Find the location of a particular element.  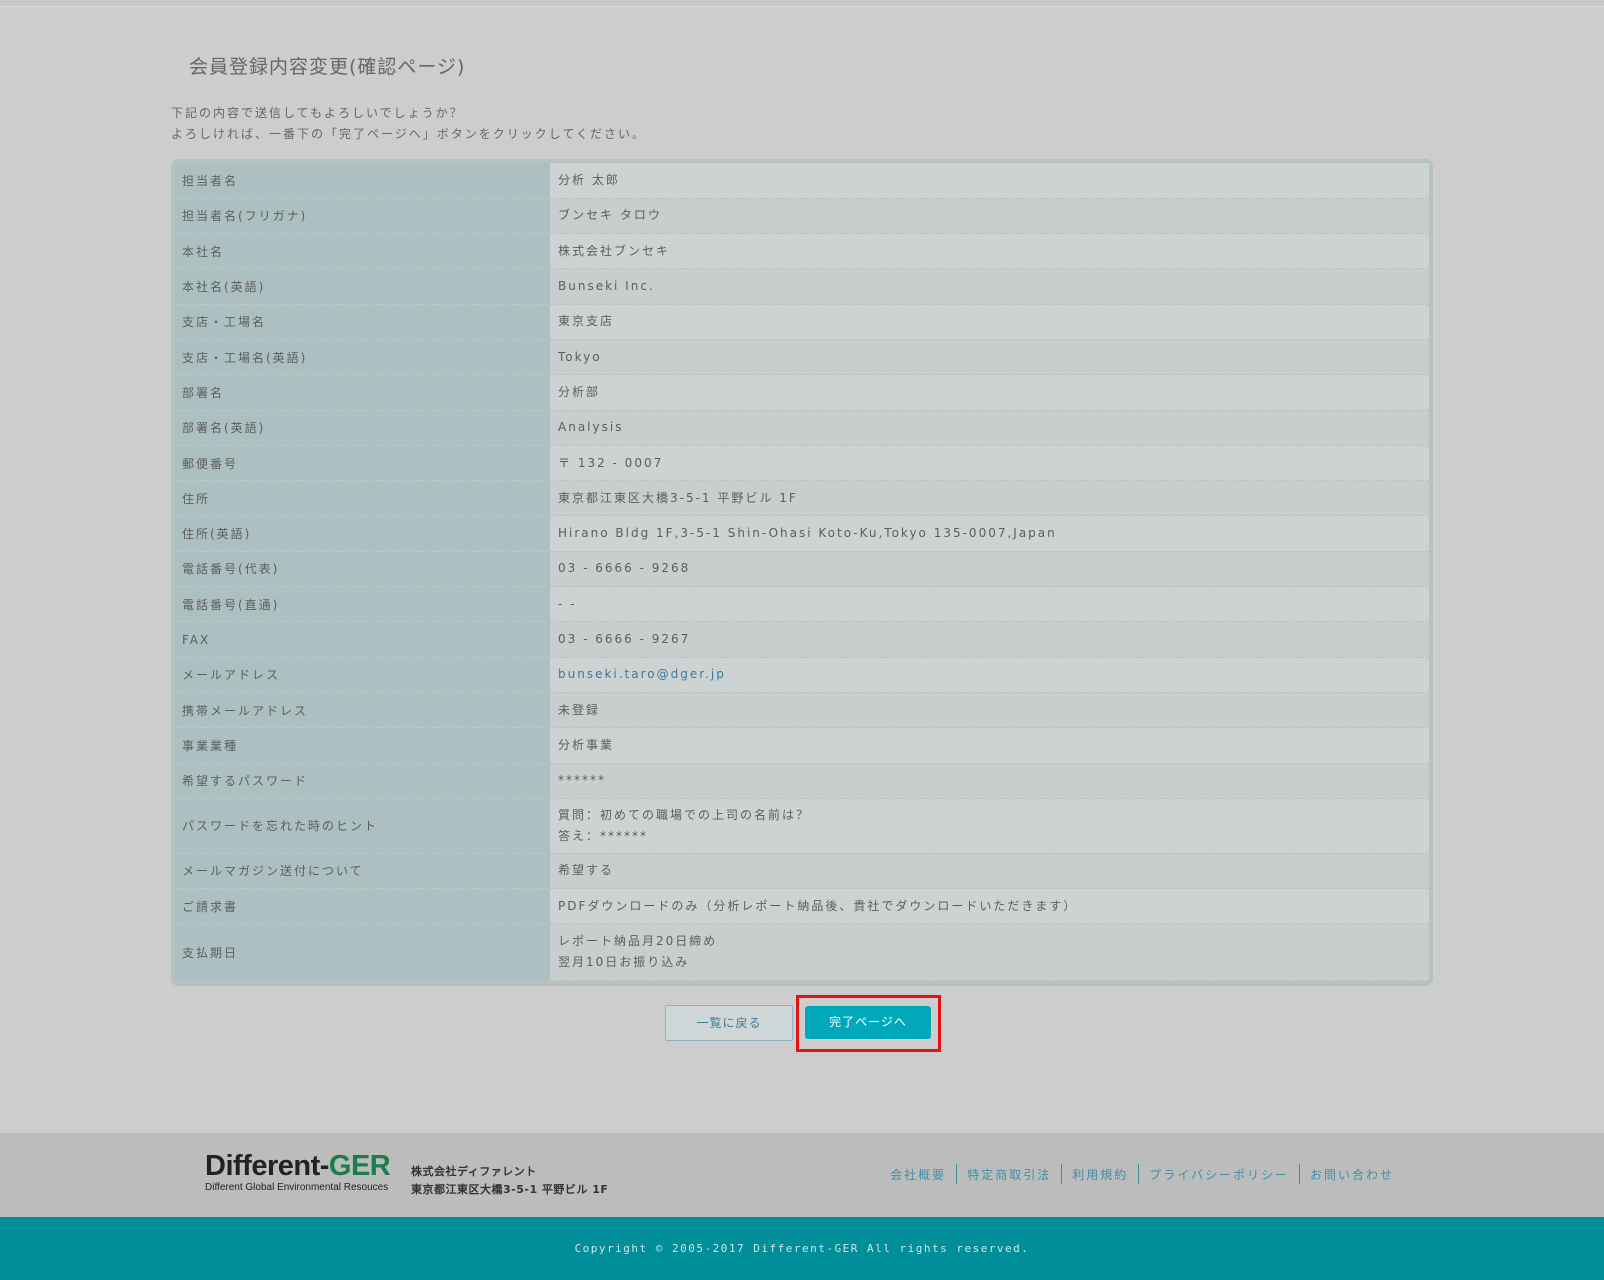

field-value: 東京支店 is located at coordinates (989, 322).